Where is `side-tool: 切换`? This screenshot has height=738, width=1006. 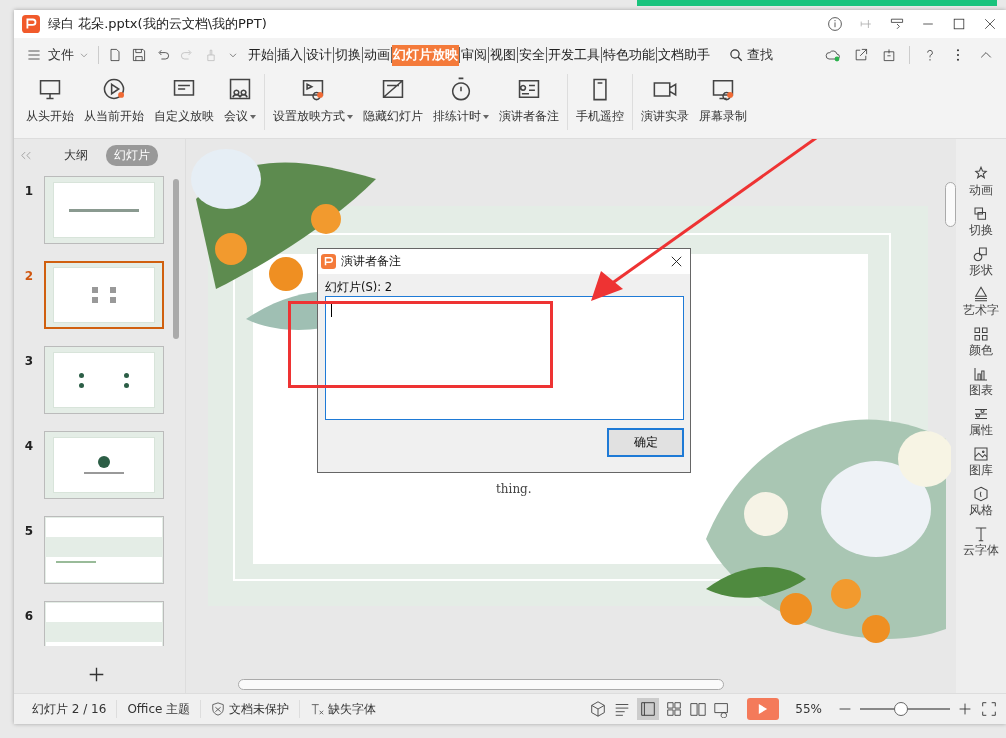 side-tool: 切换 is located at coordinates (981, 221).